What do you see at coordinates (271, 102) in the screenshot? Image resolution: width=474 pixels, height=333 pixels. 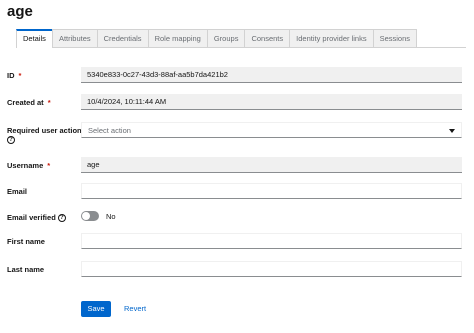 I see `created-at-field: 10/4/2024, 10:11:44 AM` at bounding box center [271, 102].